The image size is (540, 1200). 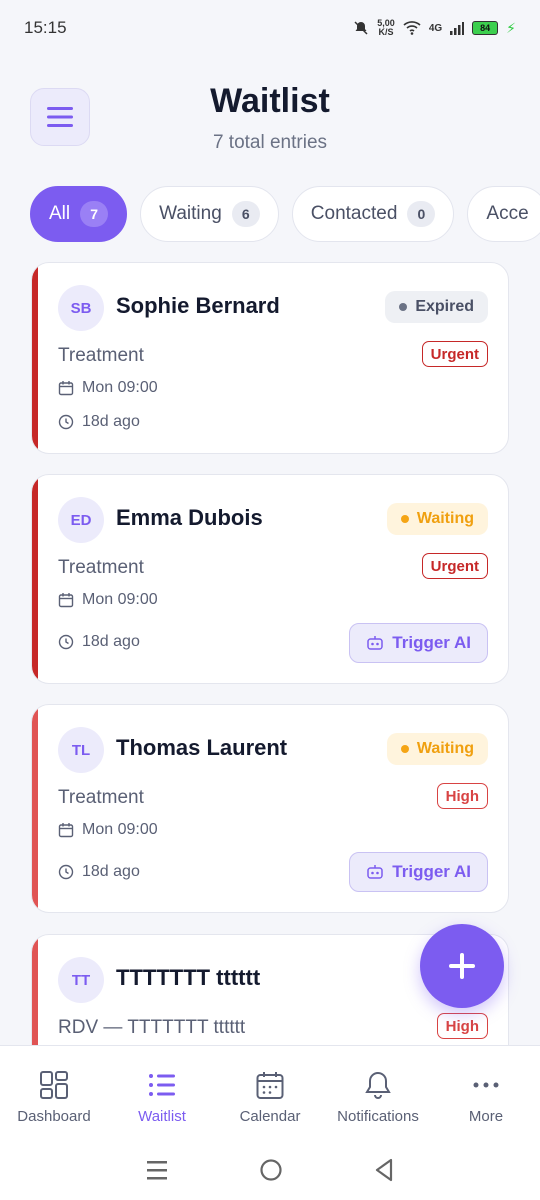 I want to click on status-badge: Expired, so click(x=436, y=307).